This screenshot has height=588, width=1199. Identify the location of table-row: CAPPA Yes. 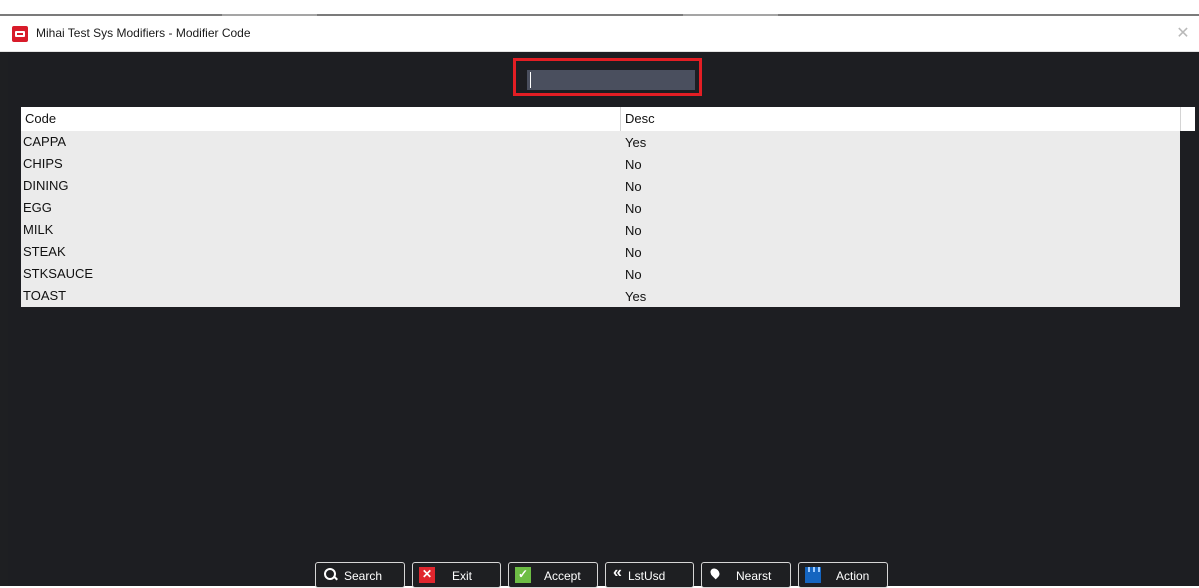
(600, 142).